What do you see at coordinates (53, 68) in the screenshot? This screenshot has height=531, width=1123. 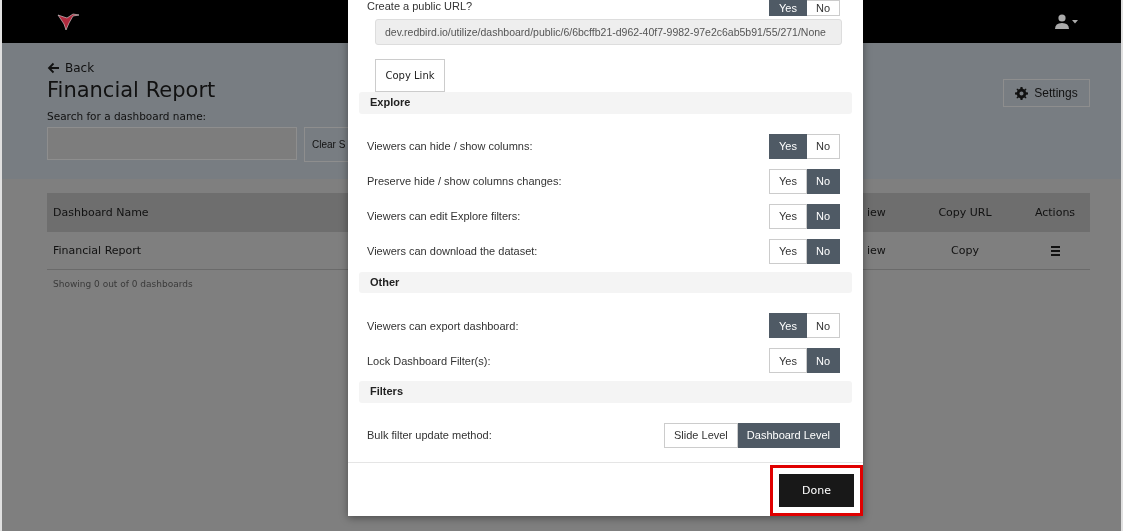 I see `back-arrow-icon` at bounding box center [53, 68].